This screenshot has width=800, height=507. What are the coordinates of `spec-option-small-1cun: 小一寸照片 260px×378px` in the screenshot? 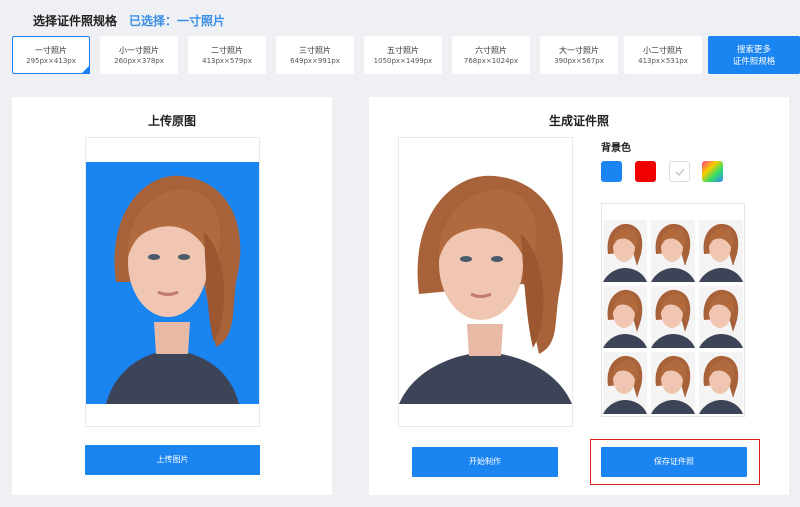 It's located at (139, 55).